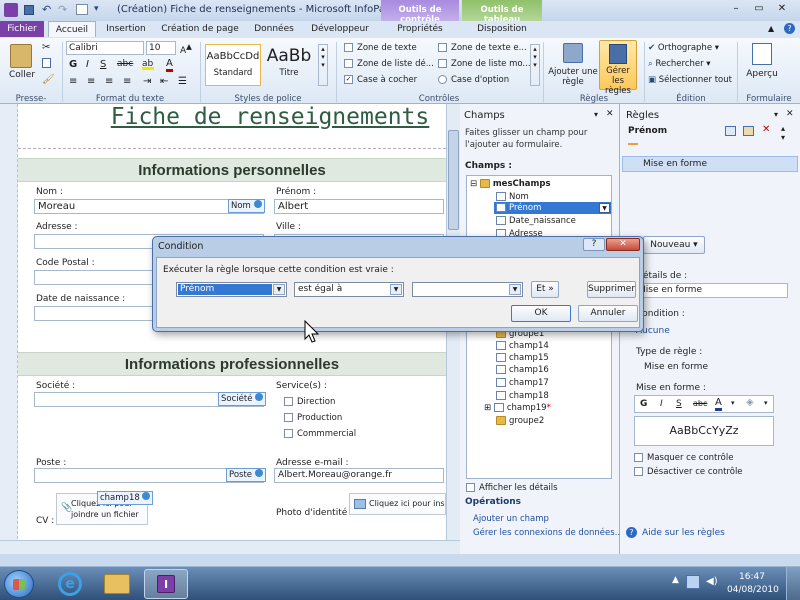  Describe the element at coordinates (700, 403) in the screenshot. I see `format-strike-button: abc` at that location.